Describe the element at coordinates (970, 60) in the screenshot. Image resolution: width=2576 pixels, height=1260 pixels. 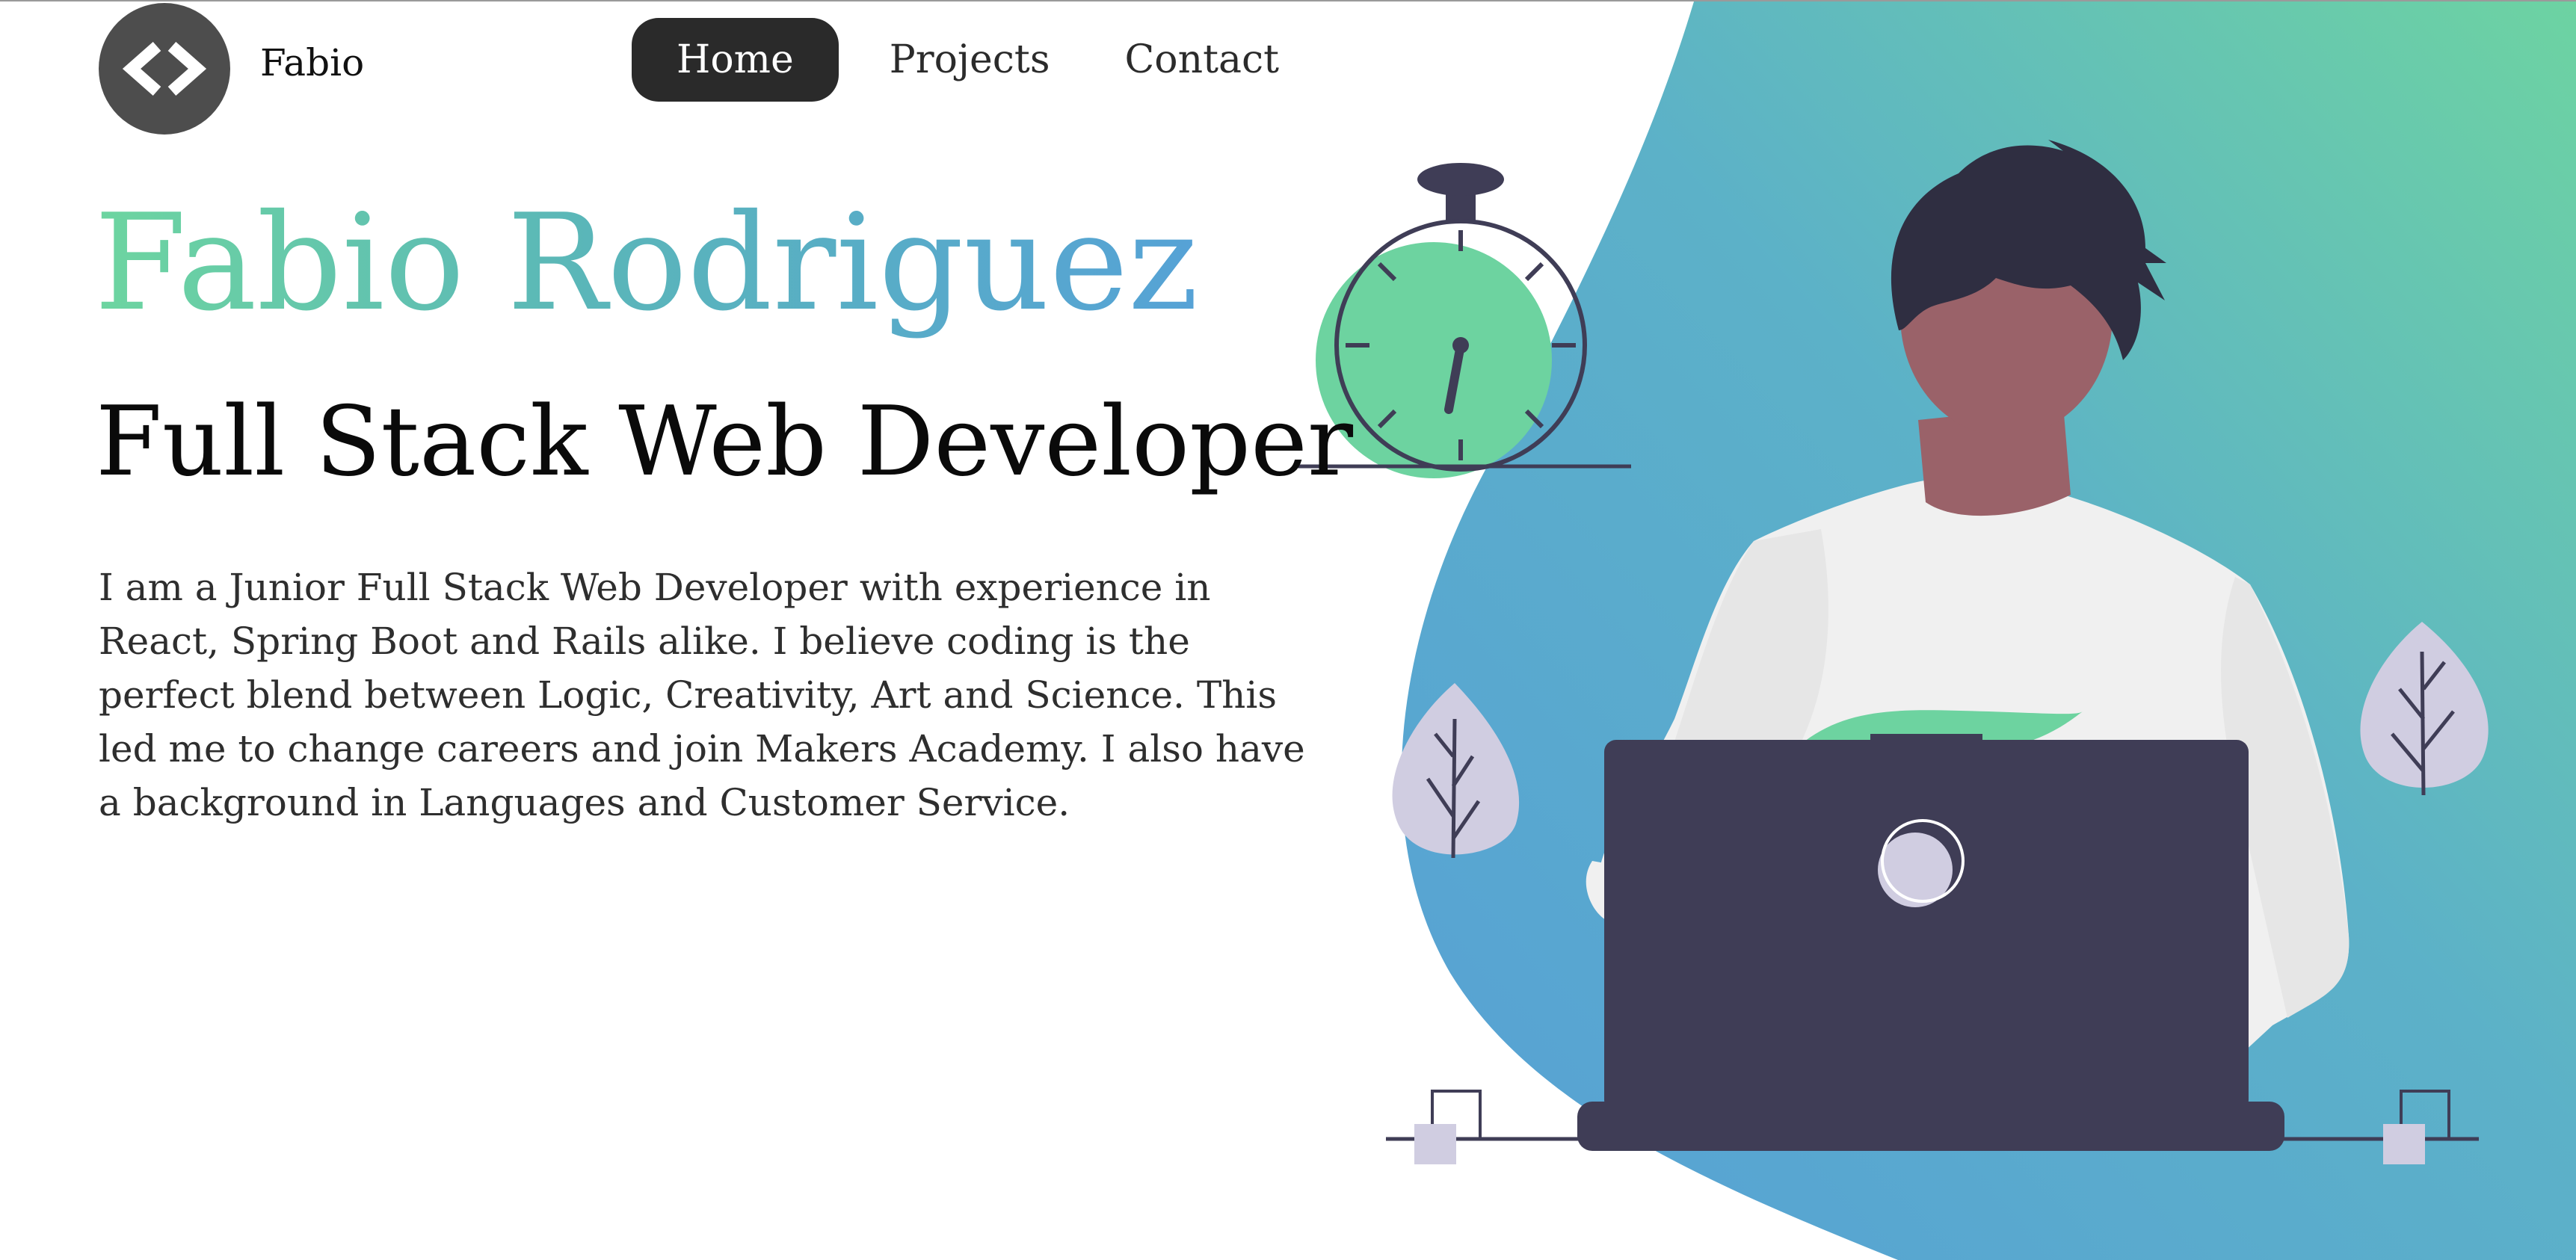
I see `nav-projects: Projects` at that location.